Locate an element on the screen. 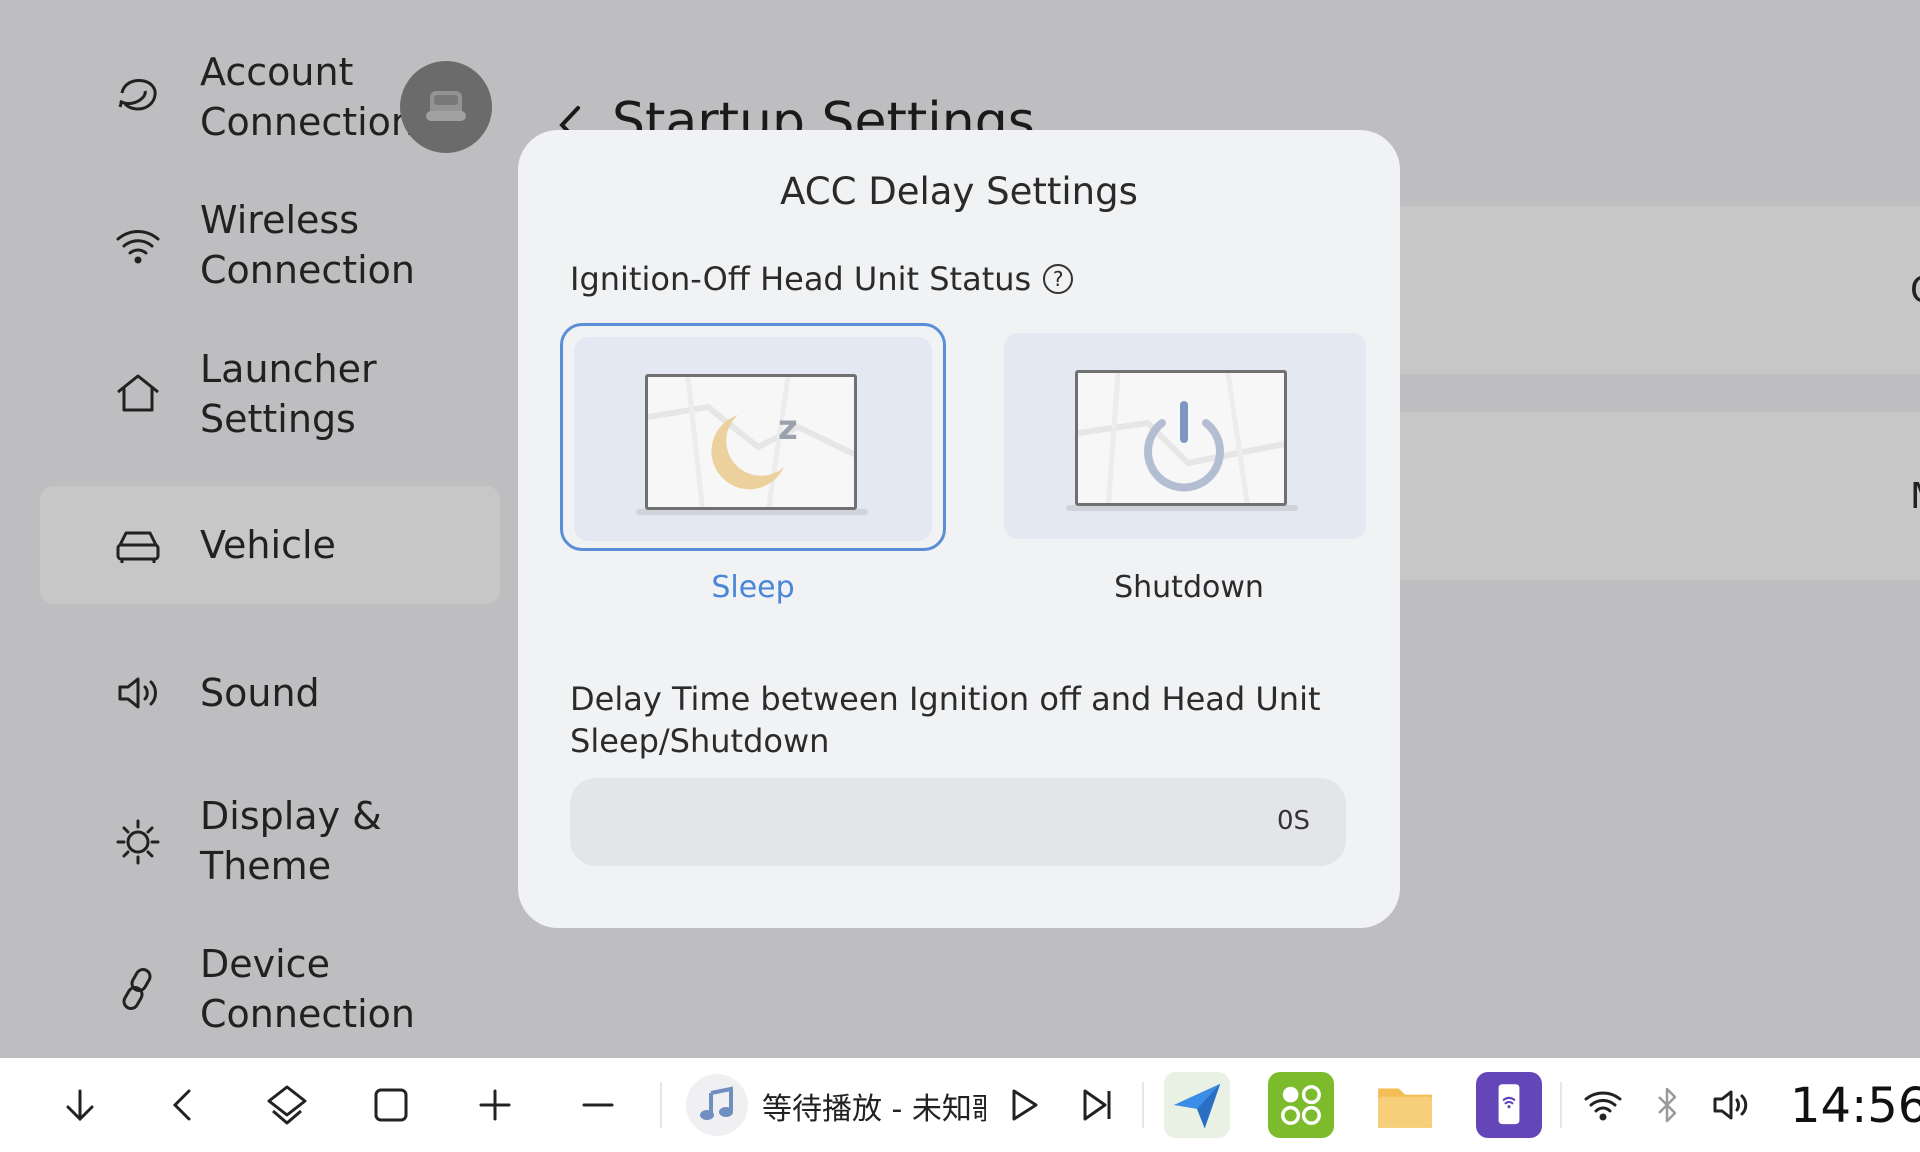 The height and width of the screenshot is (1152, 1920). apps-grid-app is located at coordinates (1301, 1105).